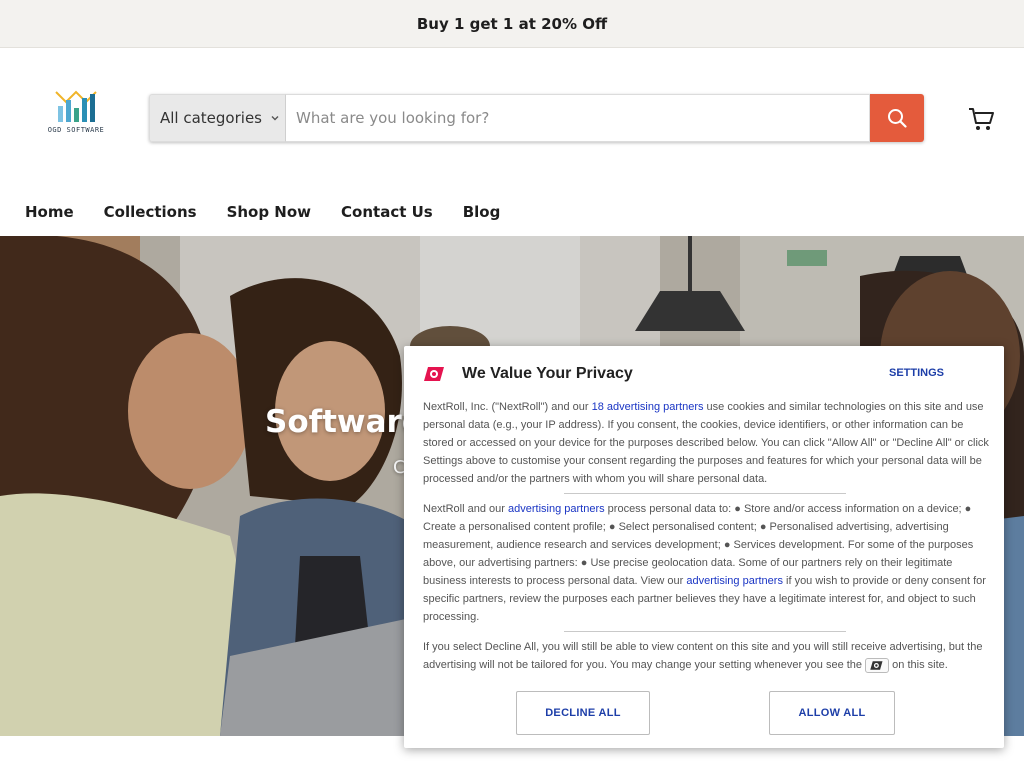 Image resolution: width=1024 pixels, height=768 pixels. I want to click on settings-link: SETTINGS, so click(916, 373).